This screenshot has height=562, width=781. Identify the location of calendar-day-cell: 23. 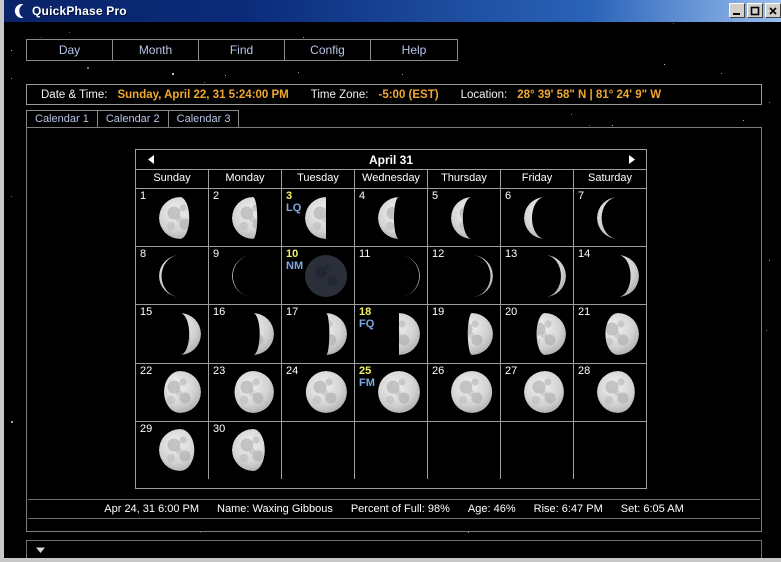
(245, 392).